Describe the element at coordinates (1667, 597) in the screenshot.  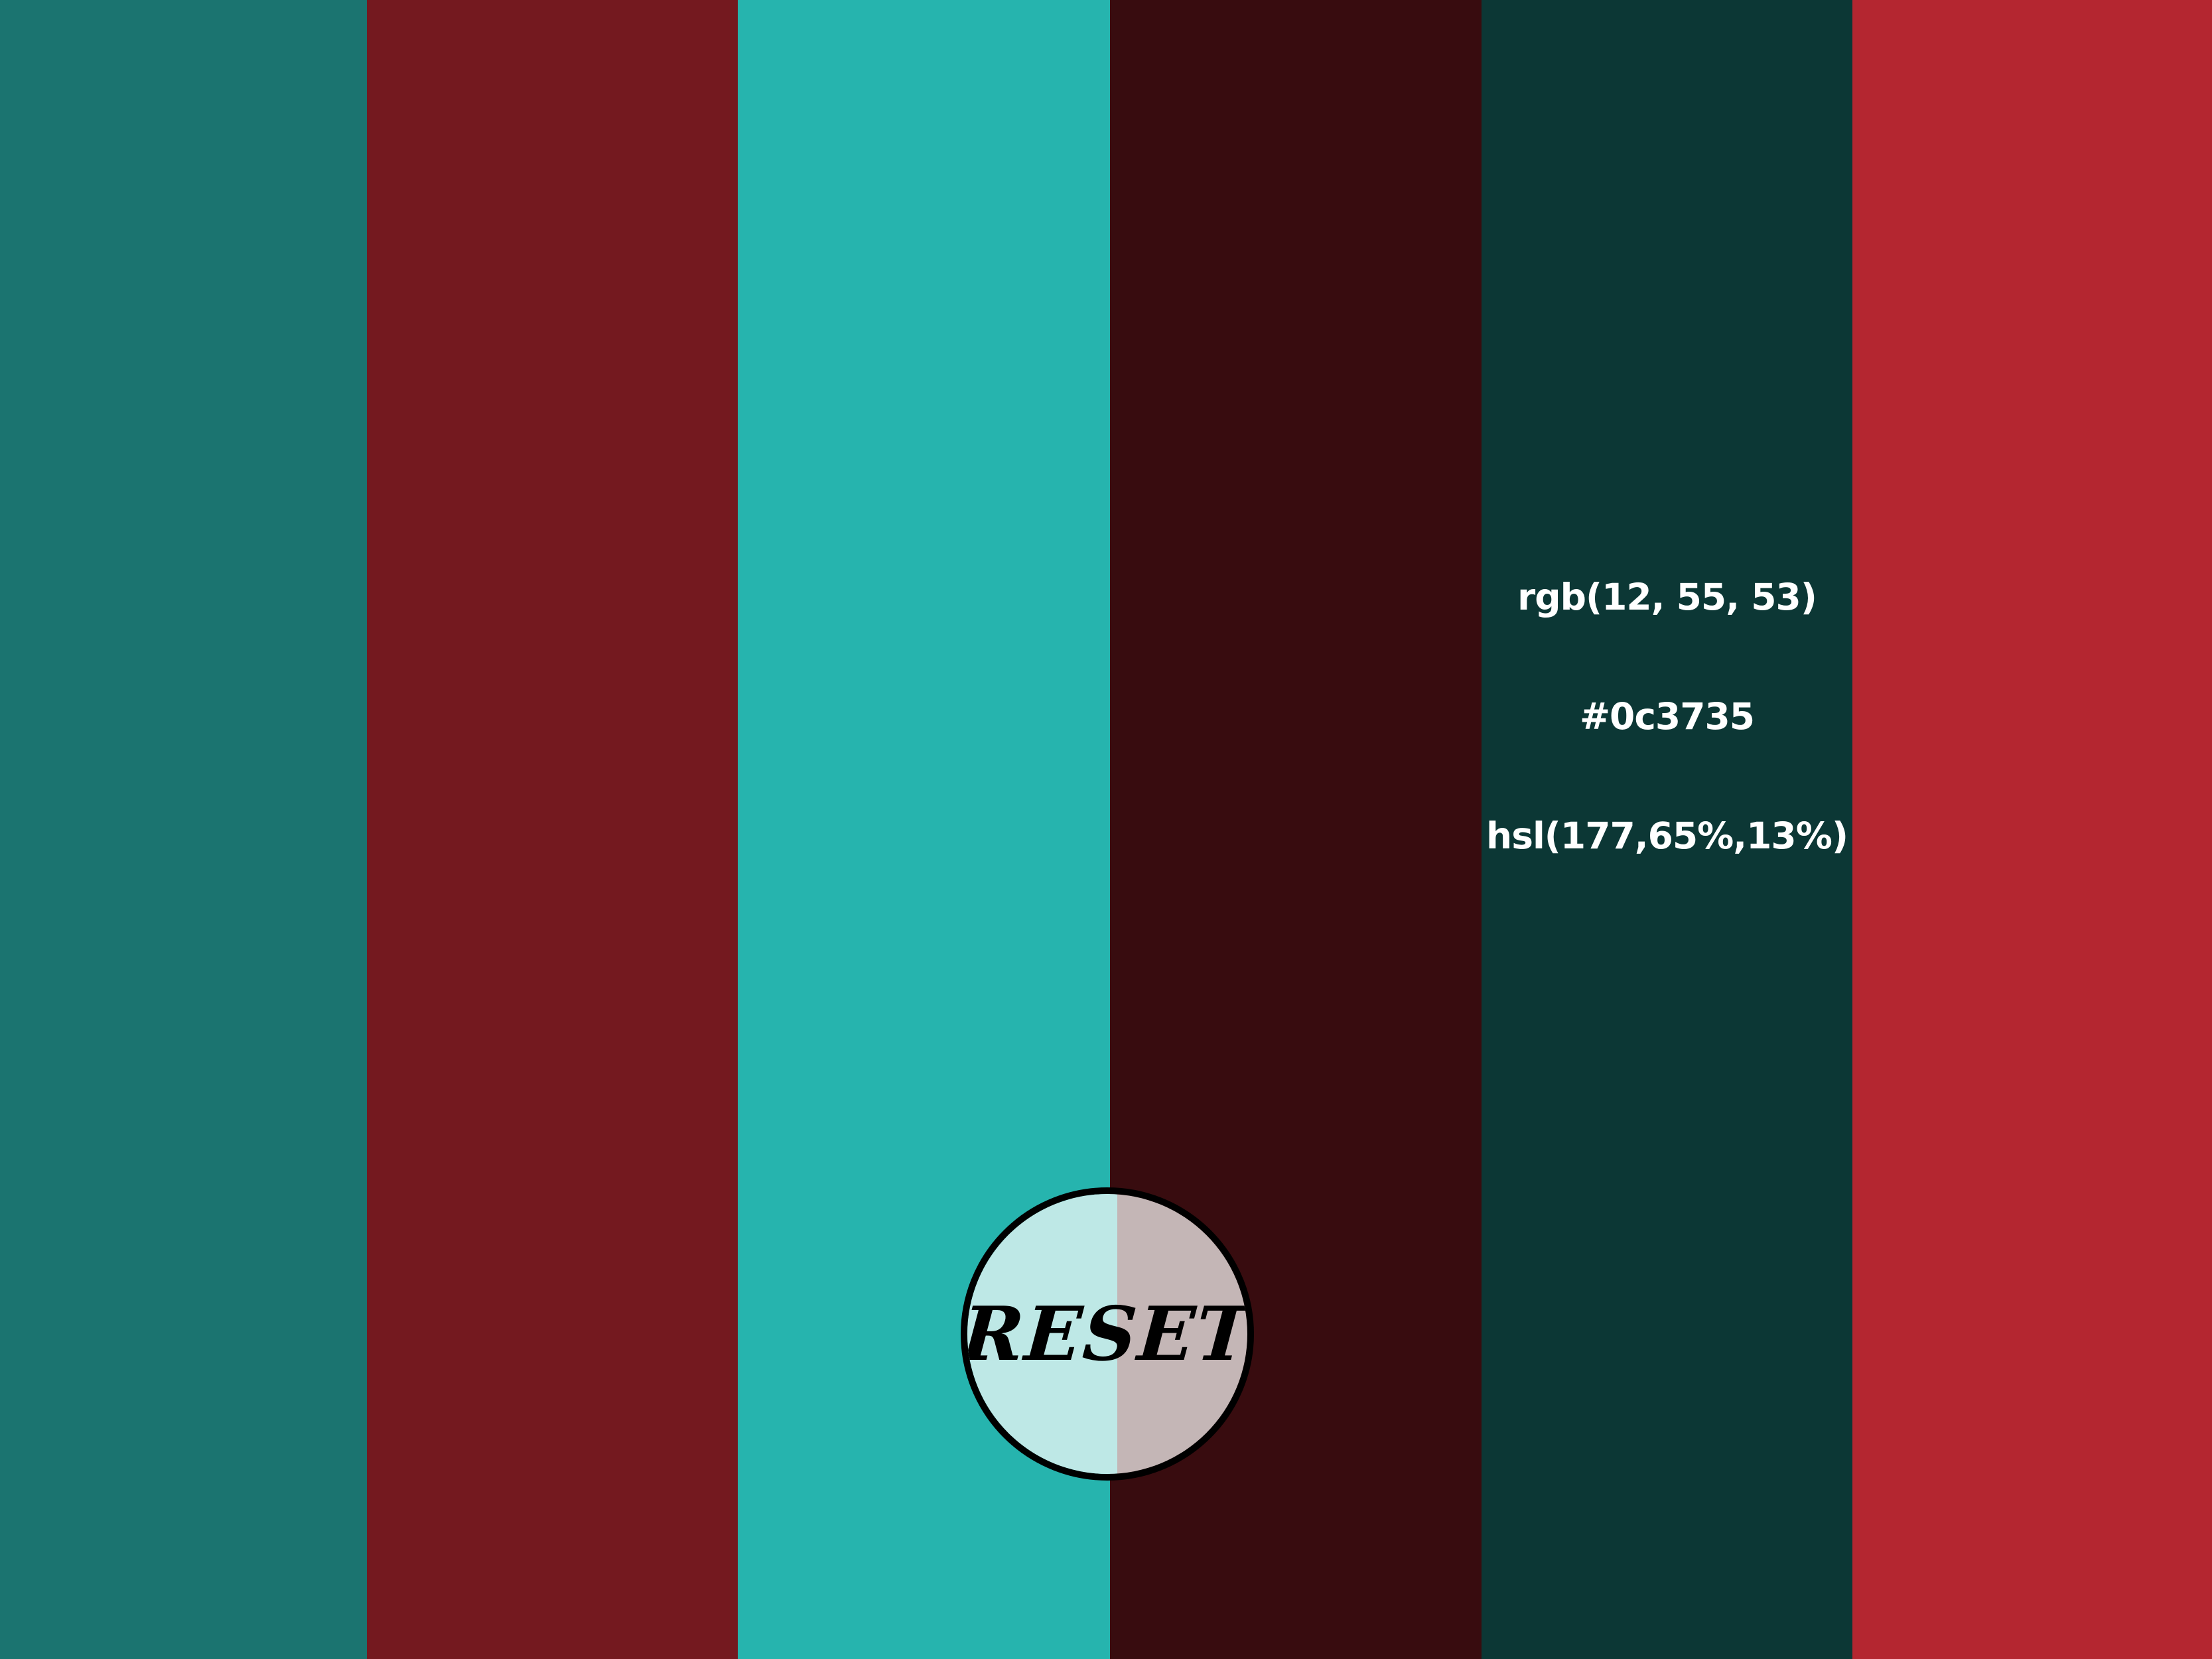
I see `rgb-code: rgb(12, 55, 53)` at that location.